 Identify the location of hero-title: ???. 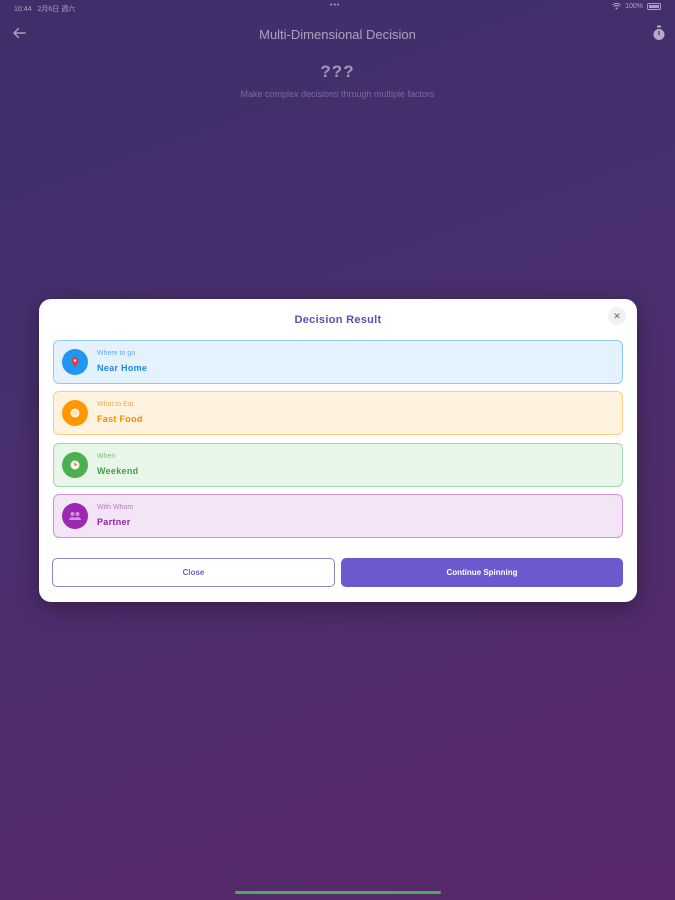
(337, 71).